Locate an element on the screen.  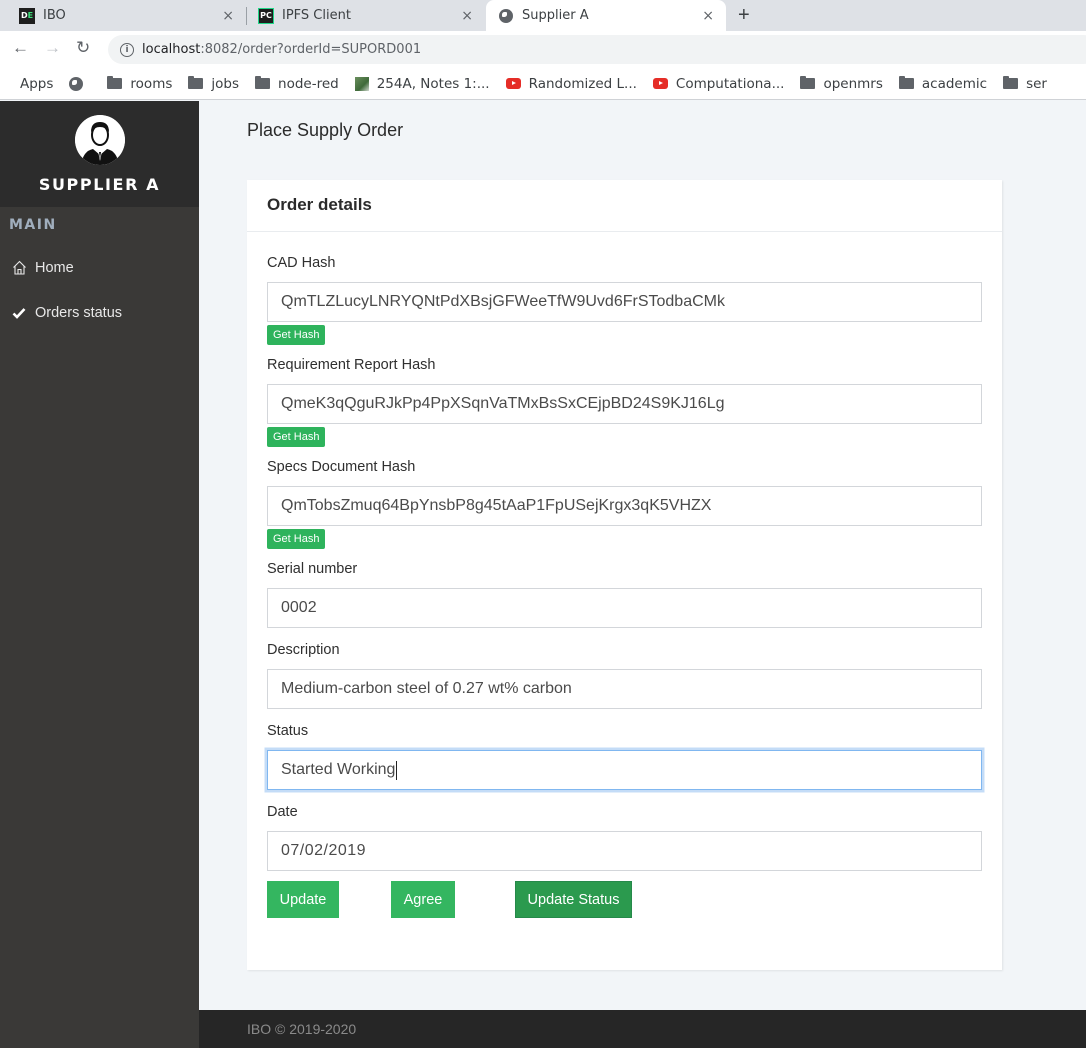
tab-label: IPFS Client is located at coordinates (316, 15).